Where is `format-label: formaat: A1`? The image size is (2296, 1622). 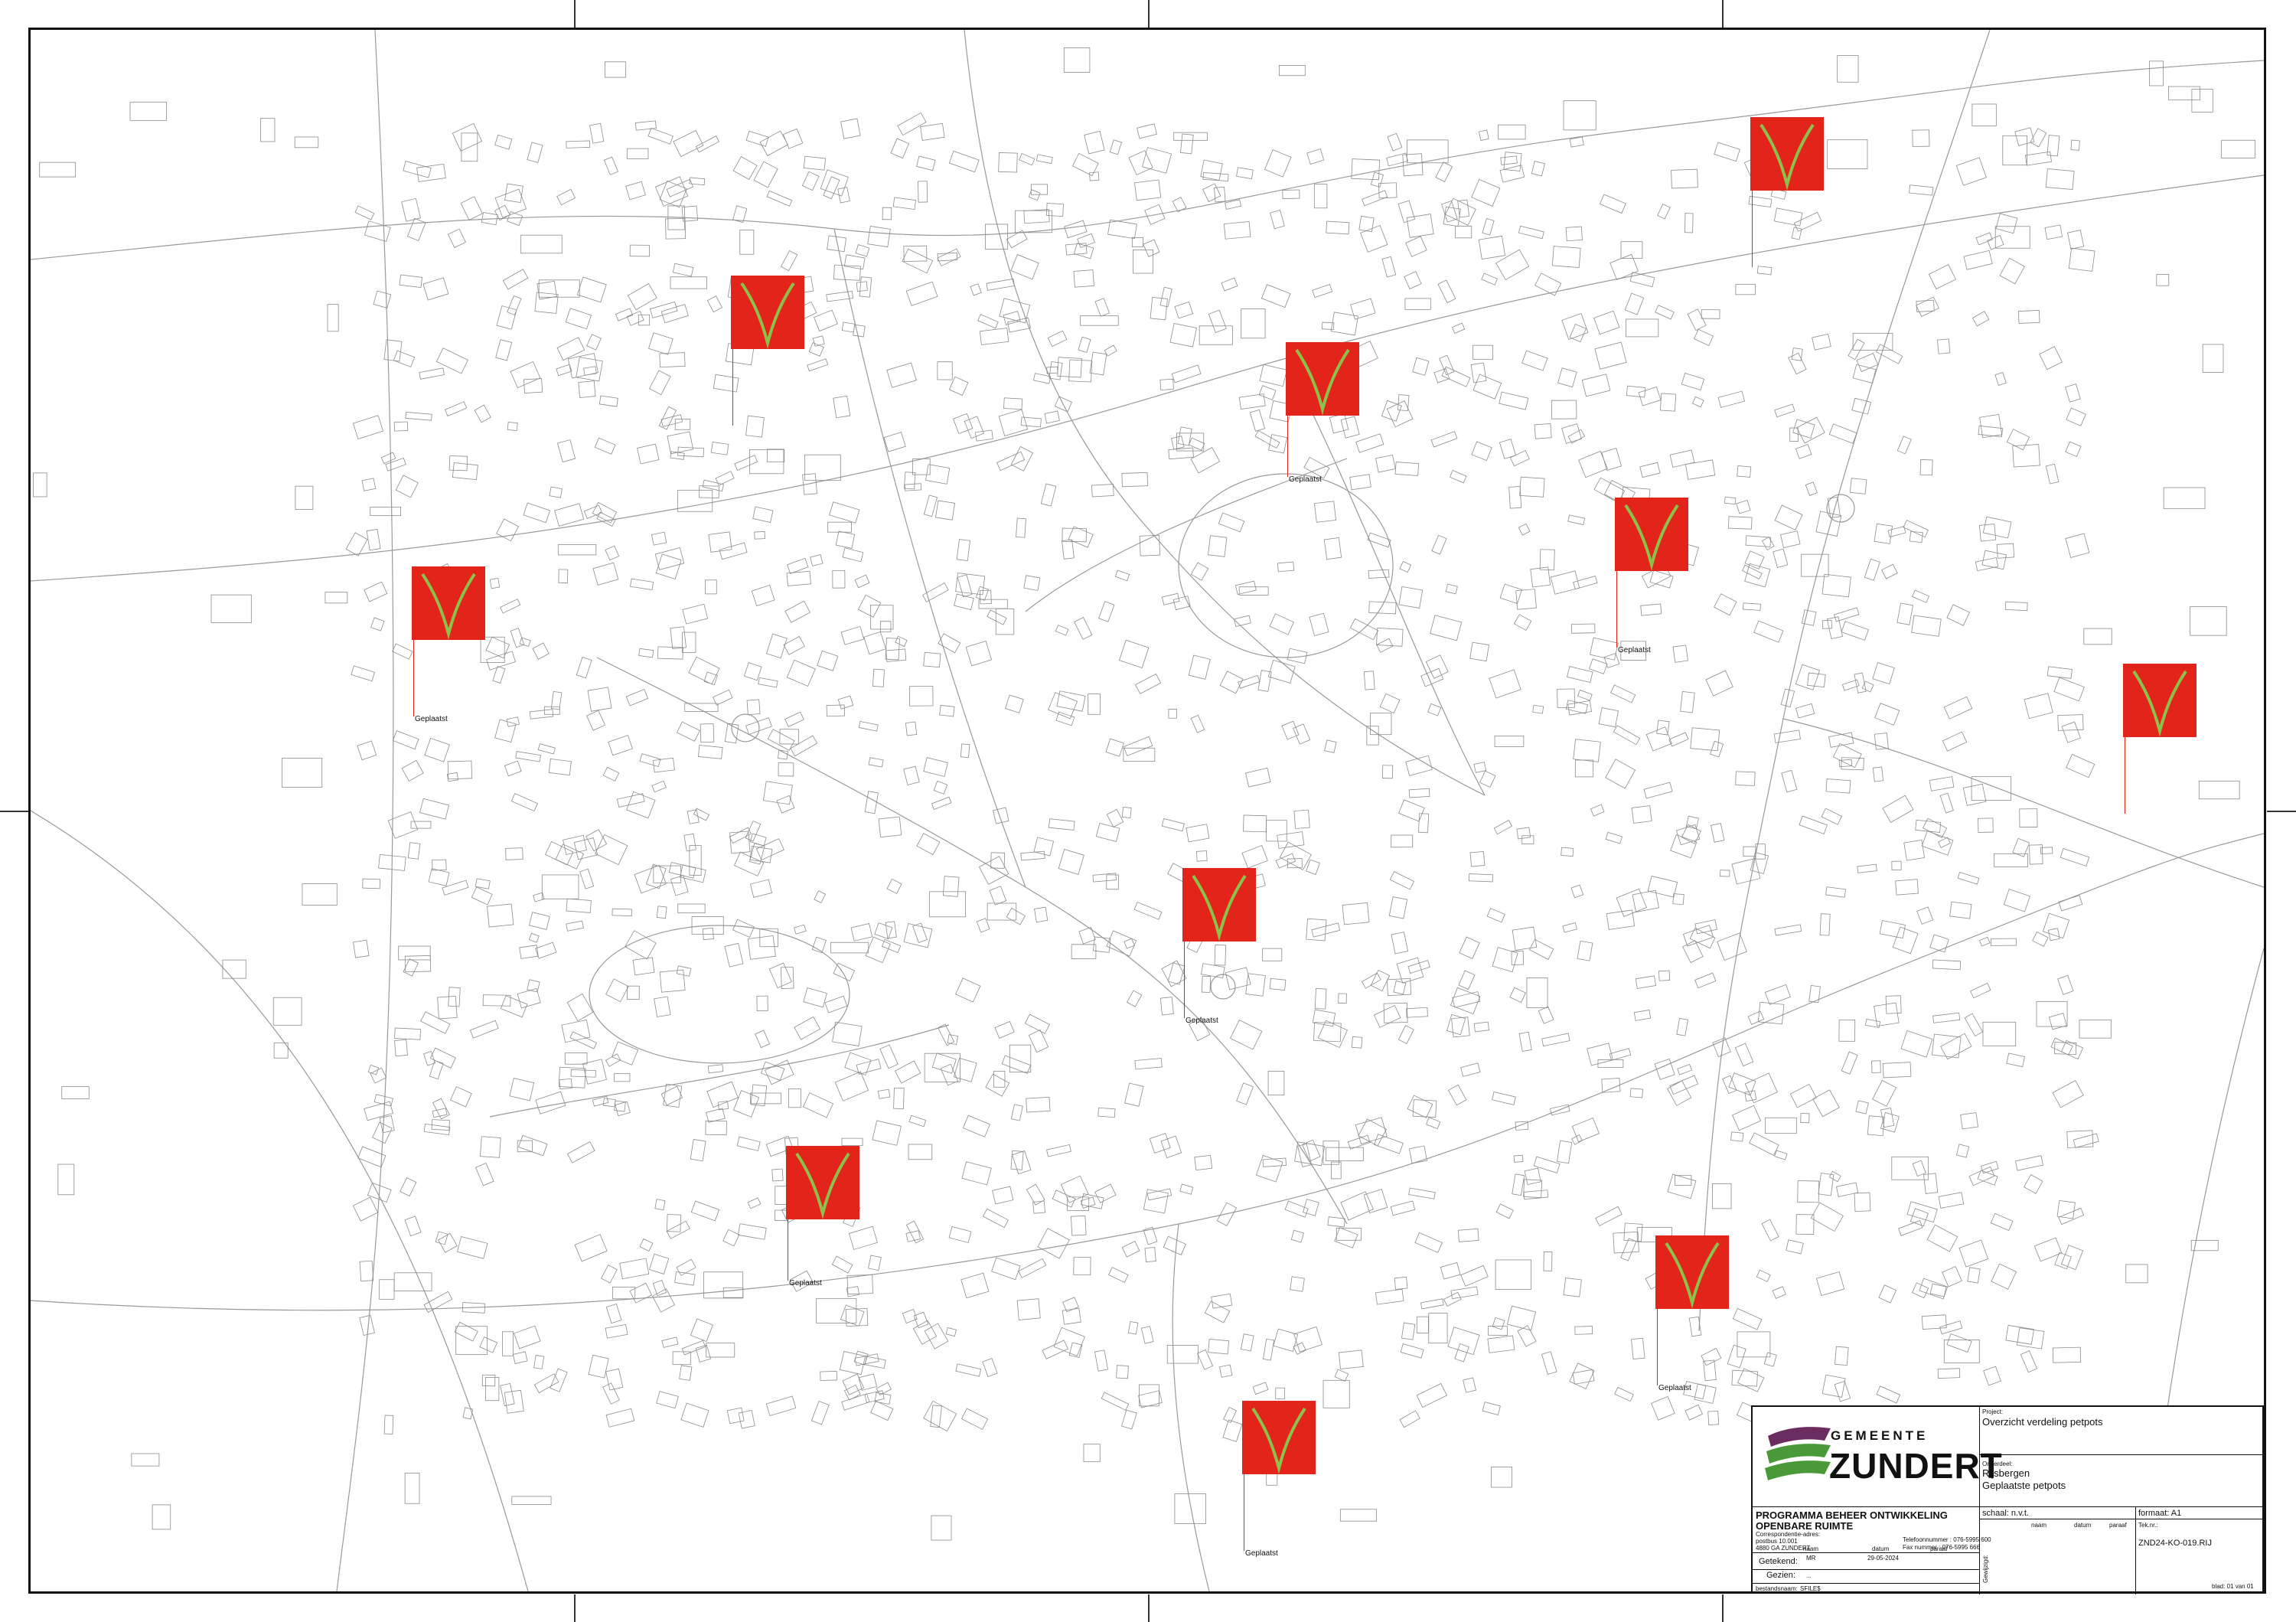
format-label: formaat: A1 is located at coordinates (2160, 1513).